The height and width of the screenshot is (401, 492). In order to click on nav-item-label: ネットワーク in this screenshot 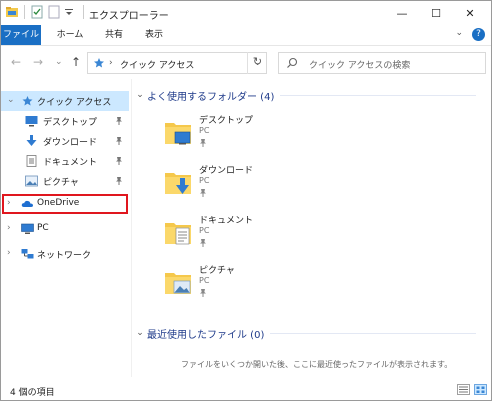, I will do `click(64, 256)`.